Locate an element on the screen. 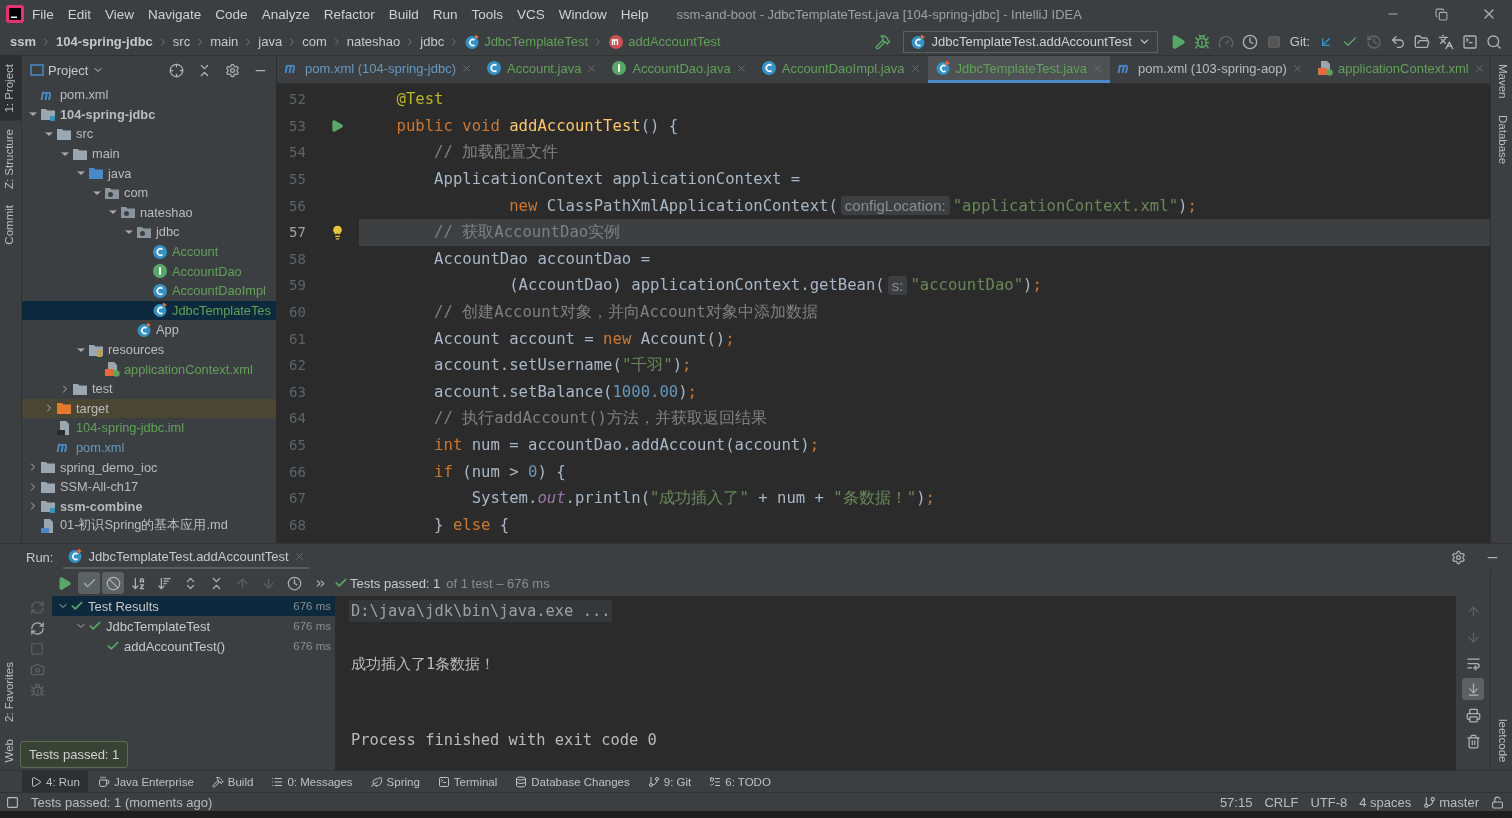 The image size is (1512, 818). undo-icon is located at coordinates (1398, 41).